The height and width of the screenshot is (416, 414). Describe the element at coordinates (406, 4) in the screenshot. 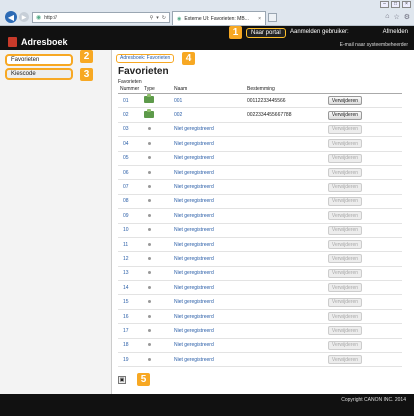

I see `close-window-icon: ×` at that location.